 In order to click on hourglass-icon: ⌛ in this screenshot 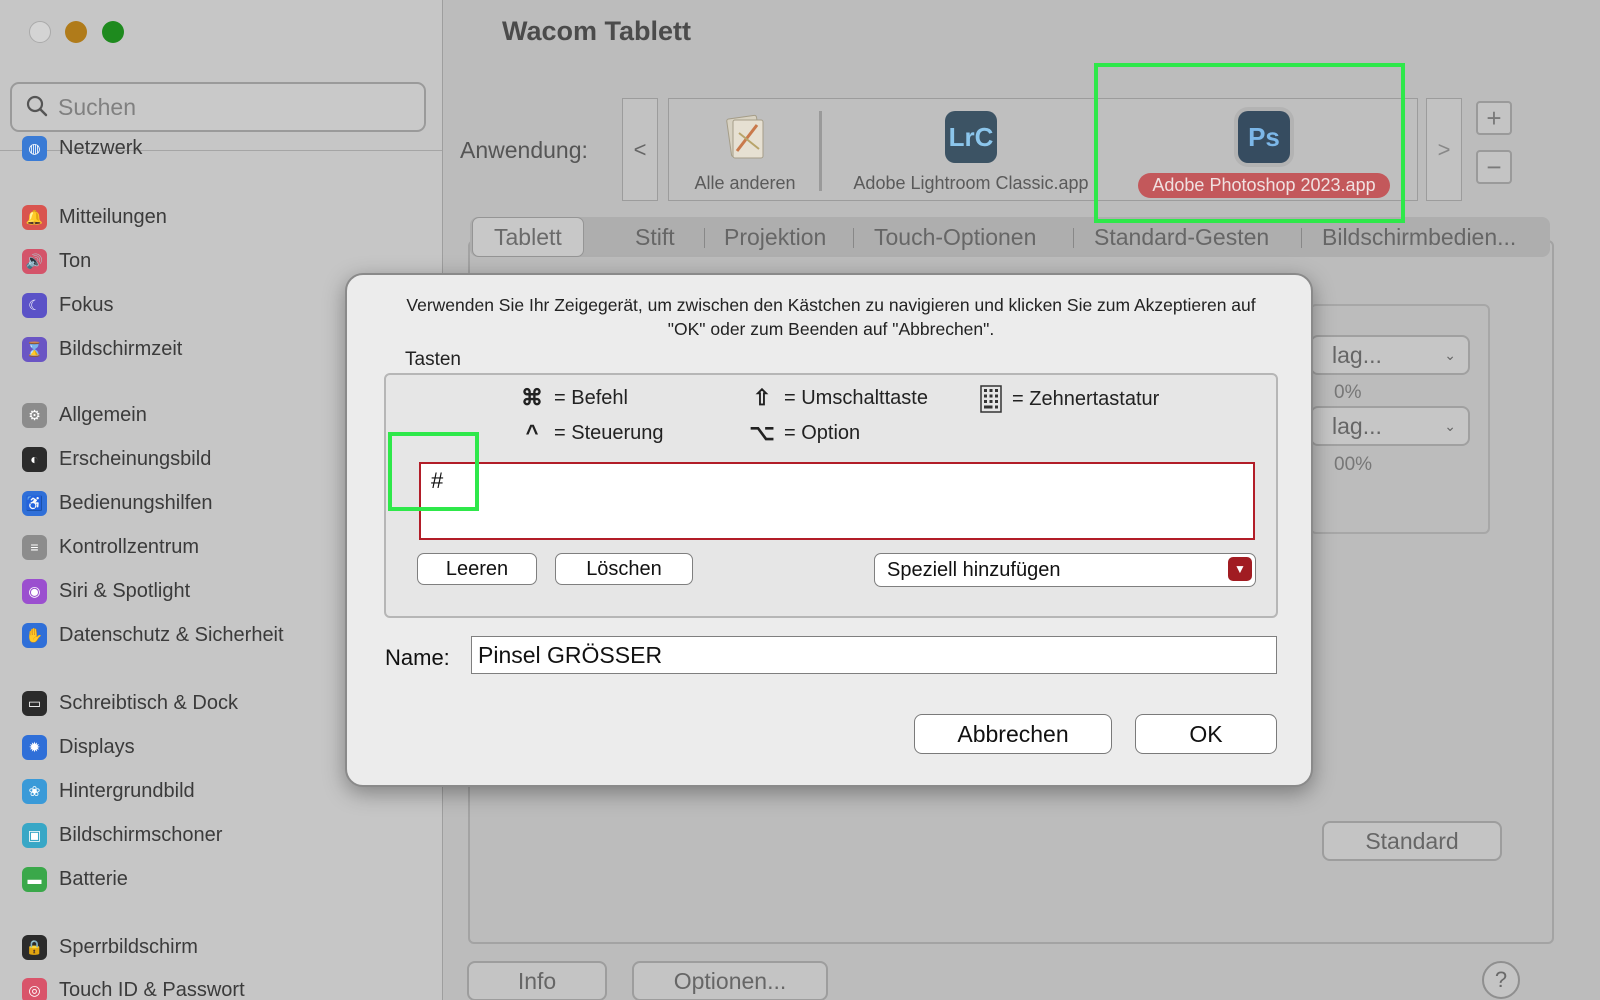, I will do `click(34, 349)`.